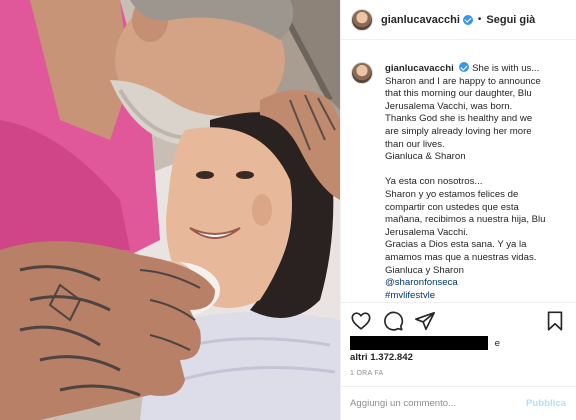  Describe the element at coordinates (362, 19) in the screenshot. I see `avatar` at that location.